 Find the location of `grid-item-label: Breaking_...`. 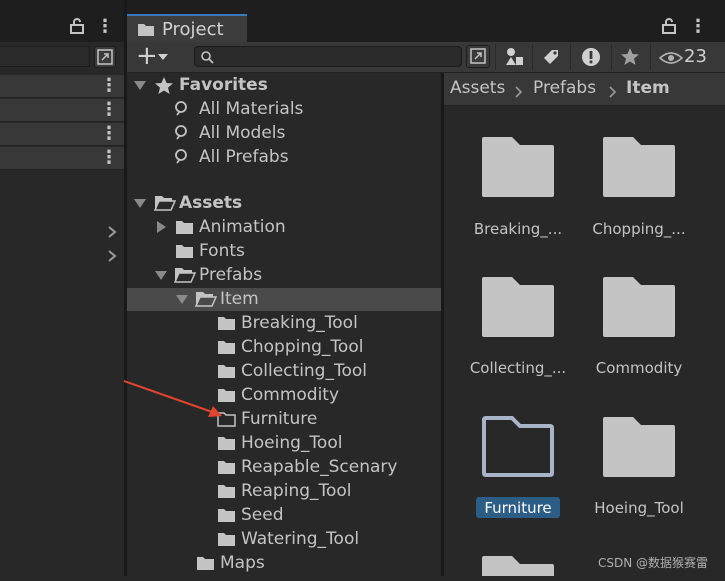

grid-item-label: Breaking_... is located at coordinates (518, 229).